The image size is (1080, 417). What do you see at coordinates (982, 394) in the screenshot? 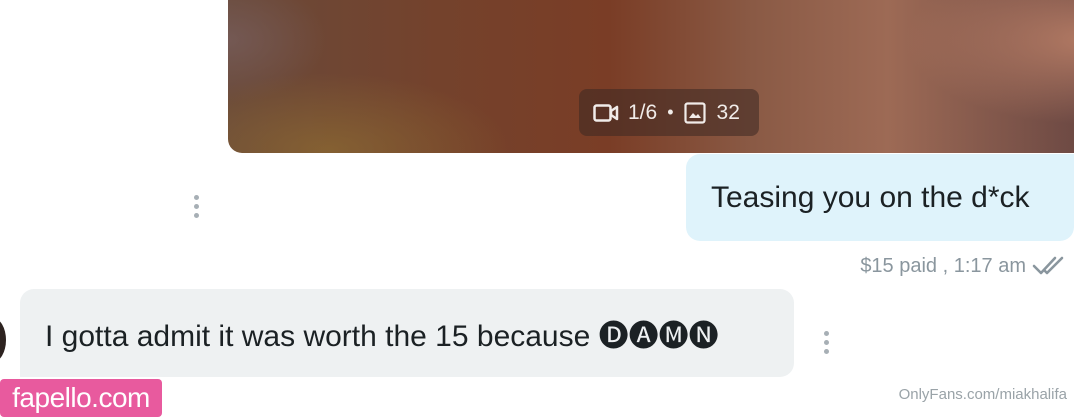
I see `footer-url: OnlyFans.com/miakhalifa` at bounding box center [982, 394].